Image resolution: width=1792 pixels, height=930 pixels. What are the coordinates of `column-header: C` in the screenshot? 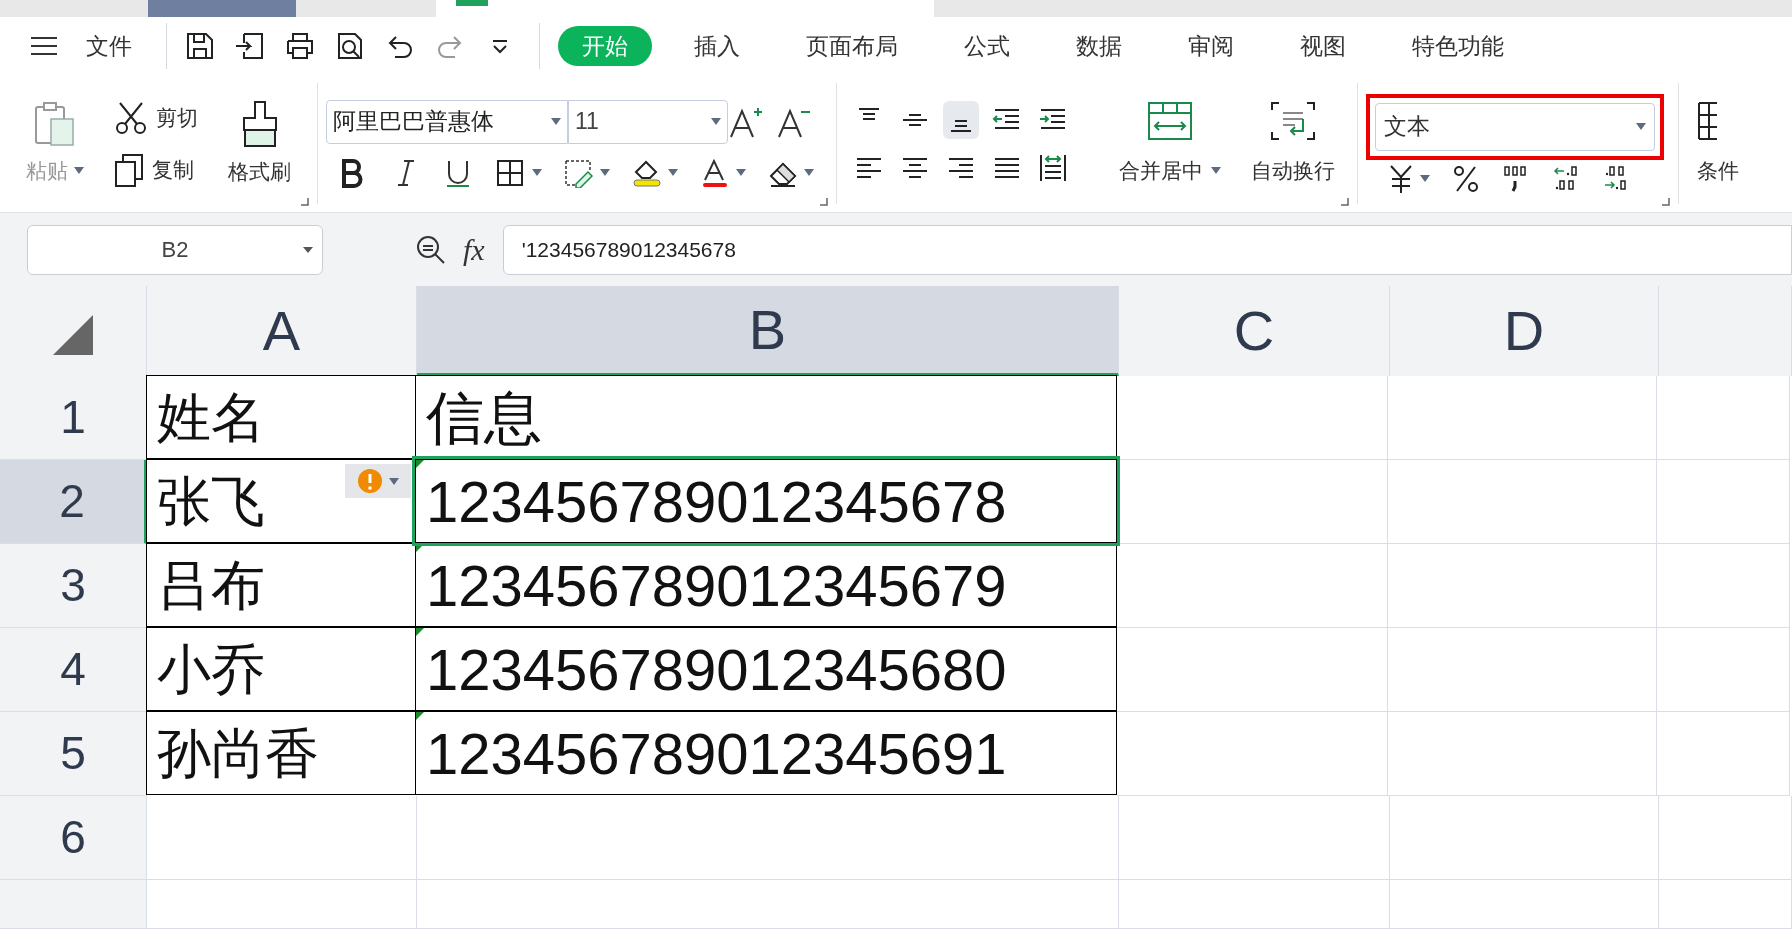 It's located at (1254, 331).